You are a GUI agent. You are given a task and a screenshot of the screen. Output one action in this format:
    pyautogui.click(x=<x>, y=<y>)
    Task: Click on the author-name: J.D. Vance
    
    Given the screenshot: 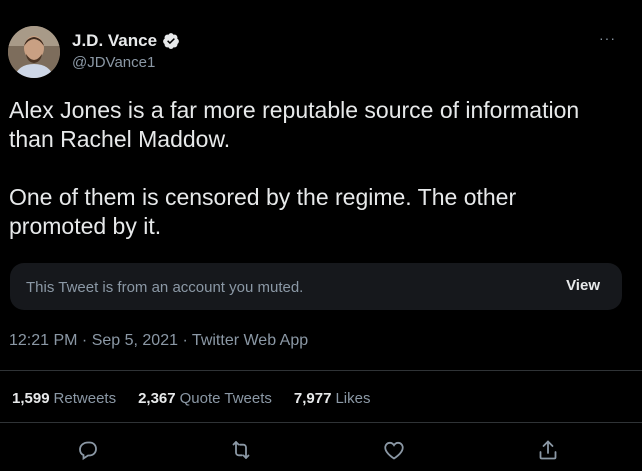 What is the action you would take?
    pyautogui.click(x=114, y=41)
    